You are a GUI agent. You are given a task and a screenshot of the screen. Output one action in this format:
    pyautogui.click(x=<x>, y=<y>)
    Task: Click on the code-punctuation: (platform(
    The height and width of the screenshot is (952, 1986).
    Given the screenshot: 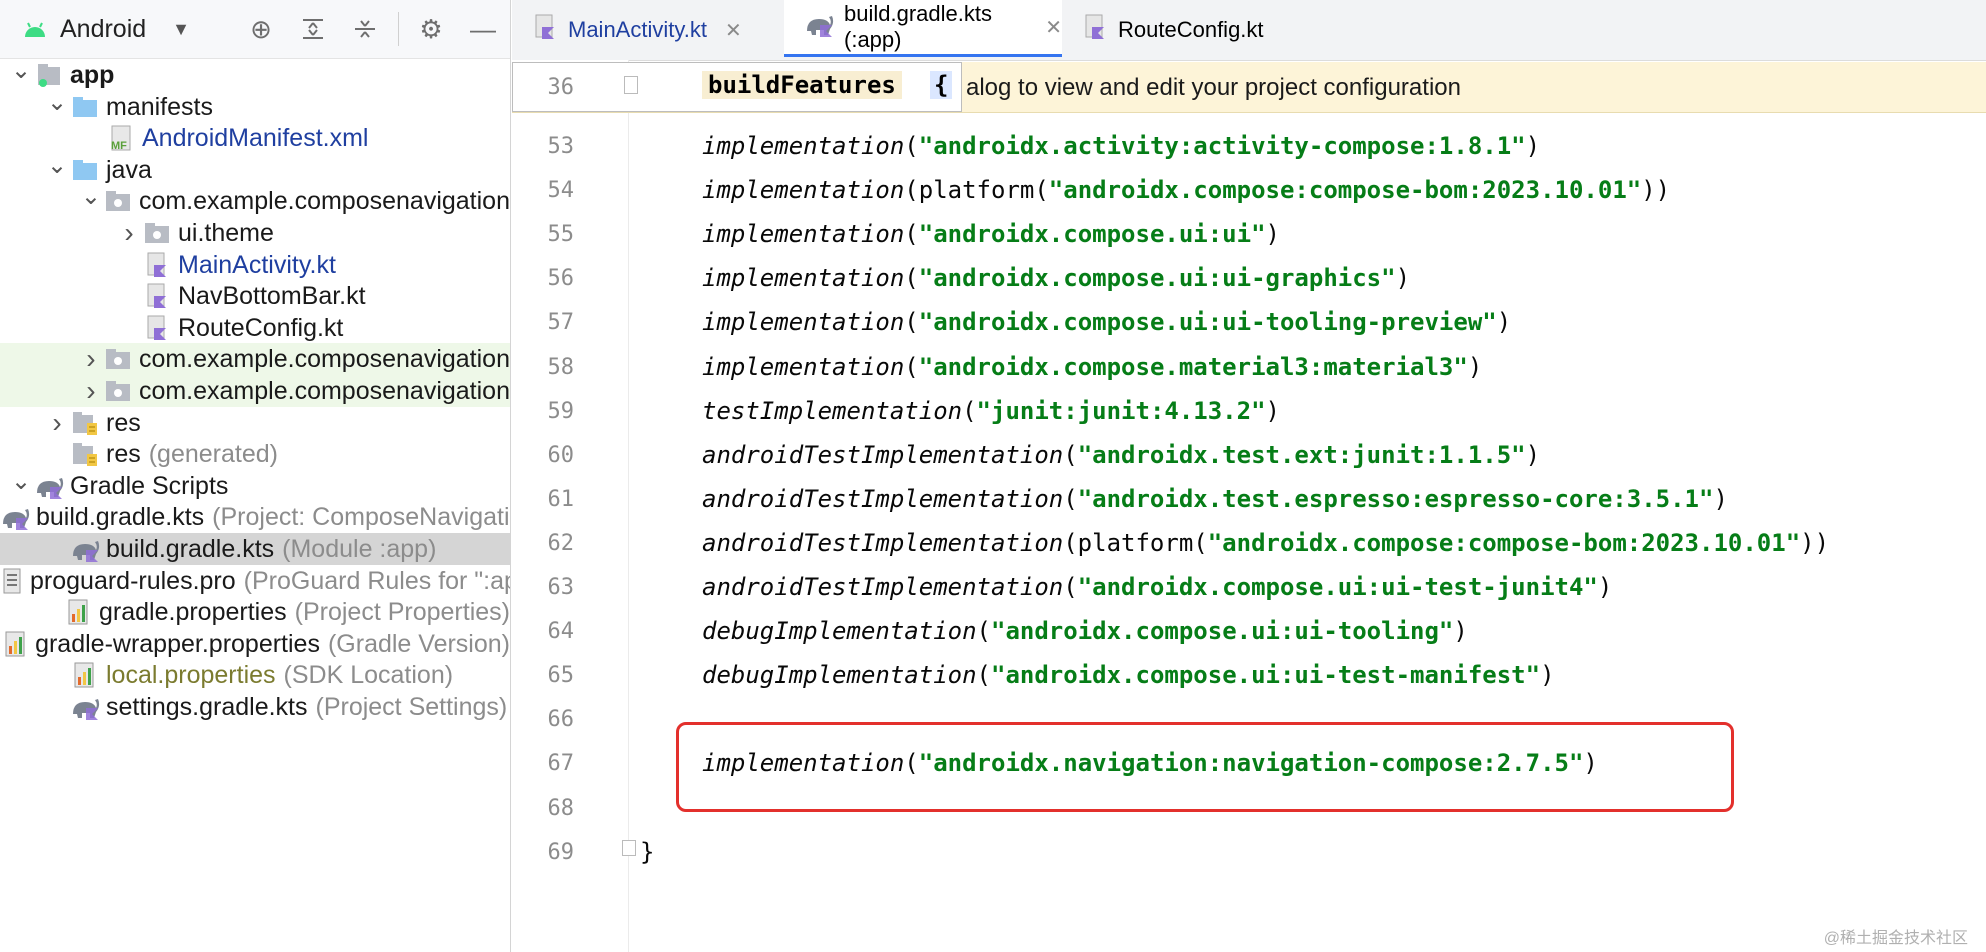 What is the action you would take?
    pyautogui.click(x=1135, y=543)
    